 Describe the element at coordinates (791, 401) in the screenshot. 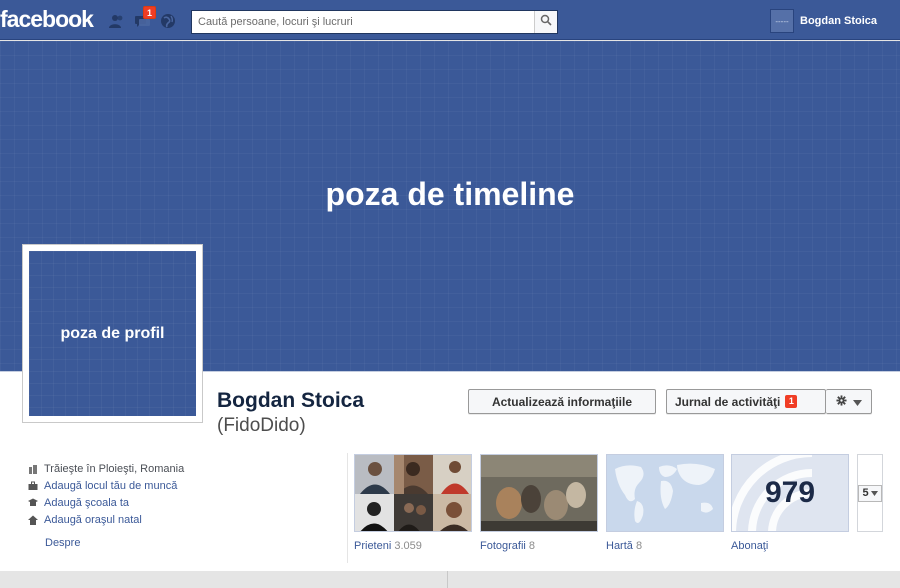

I see `activity-log-badge: 1` at that location.